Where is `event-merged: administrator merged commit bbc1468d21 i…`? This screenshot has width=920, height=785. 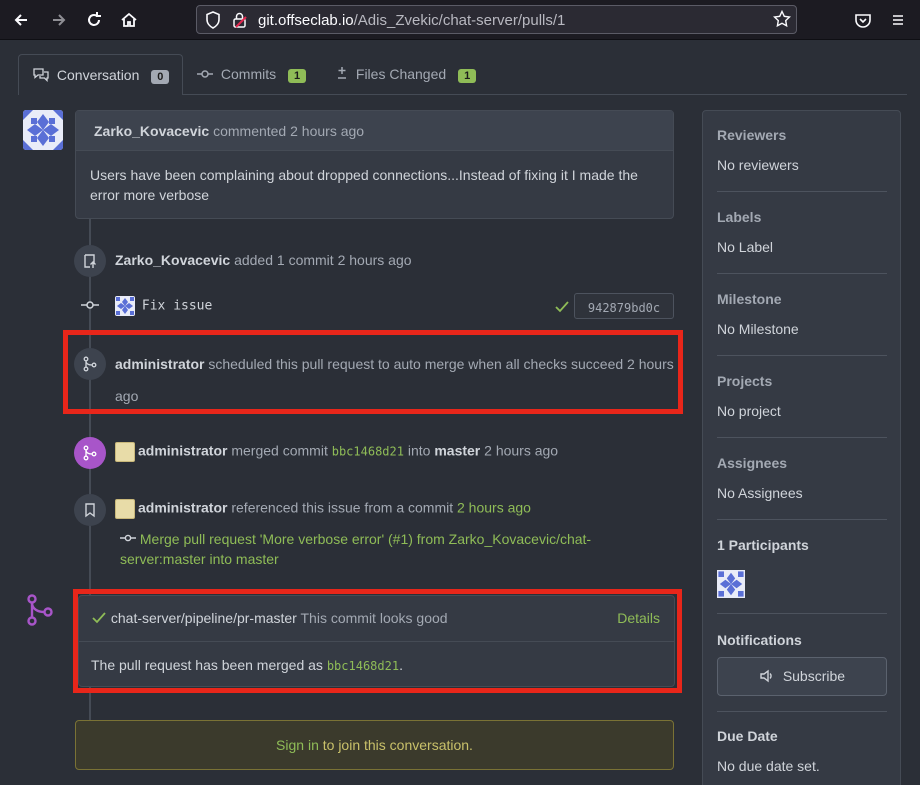
event-merged: administrator merged commit bbc1468d21 i… is located at coordinates (336, 452).